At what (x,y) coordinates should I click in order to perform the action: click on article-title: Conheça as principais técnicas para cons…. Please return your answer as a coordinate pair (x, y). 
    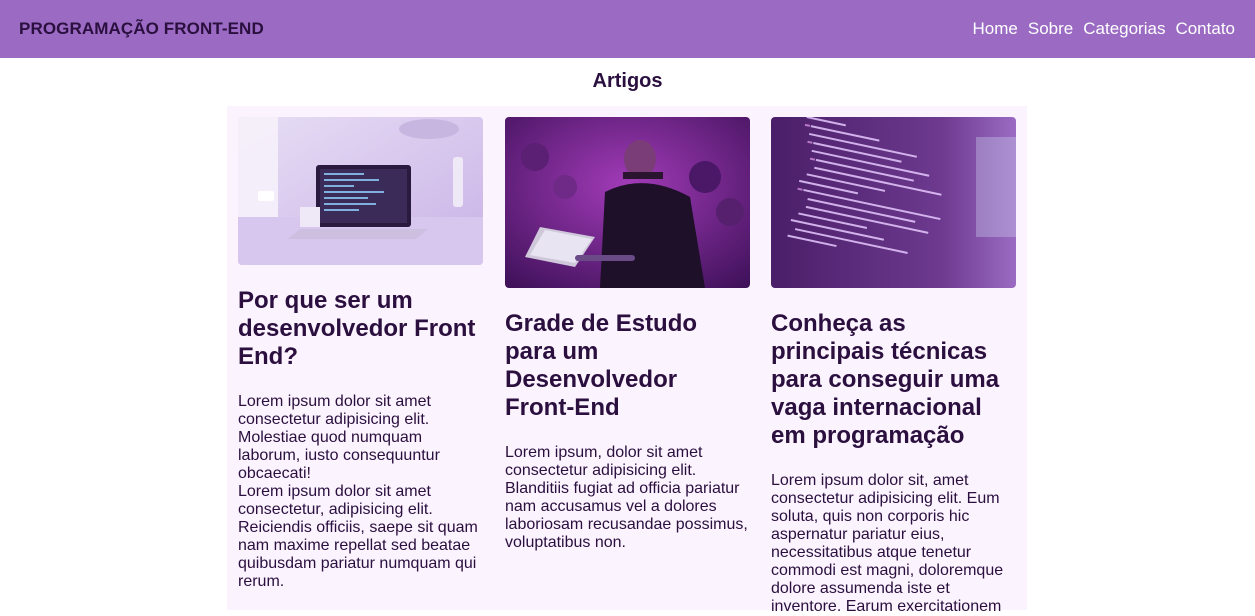
    Looking at the image, I should click on (893, 380).